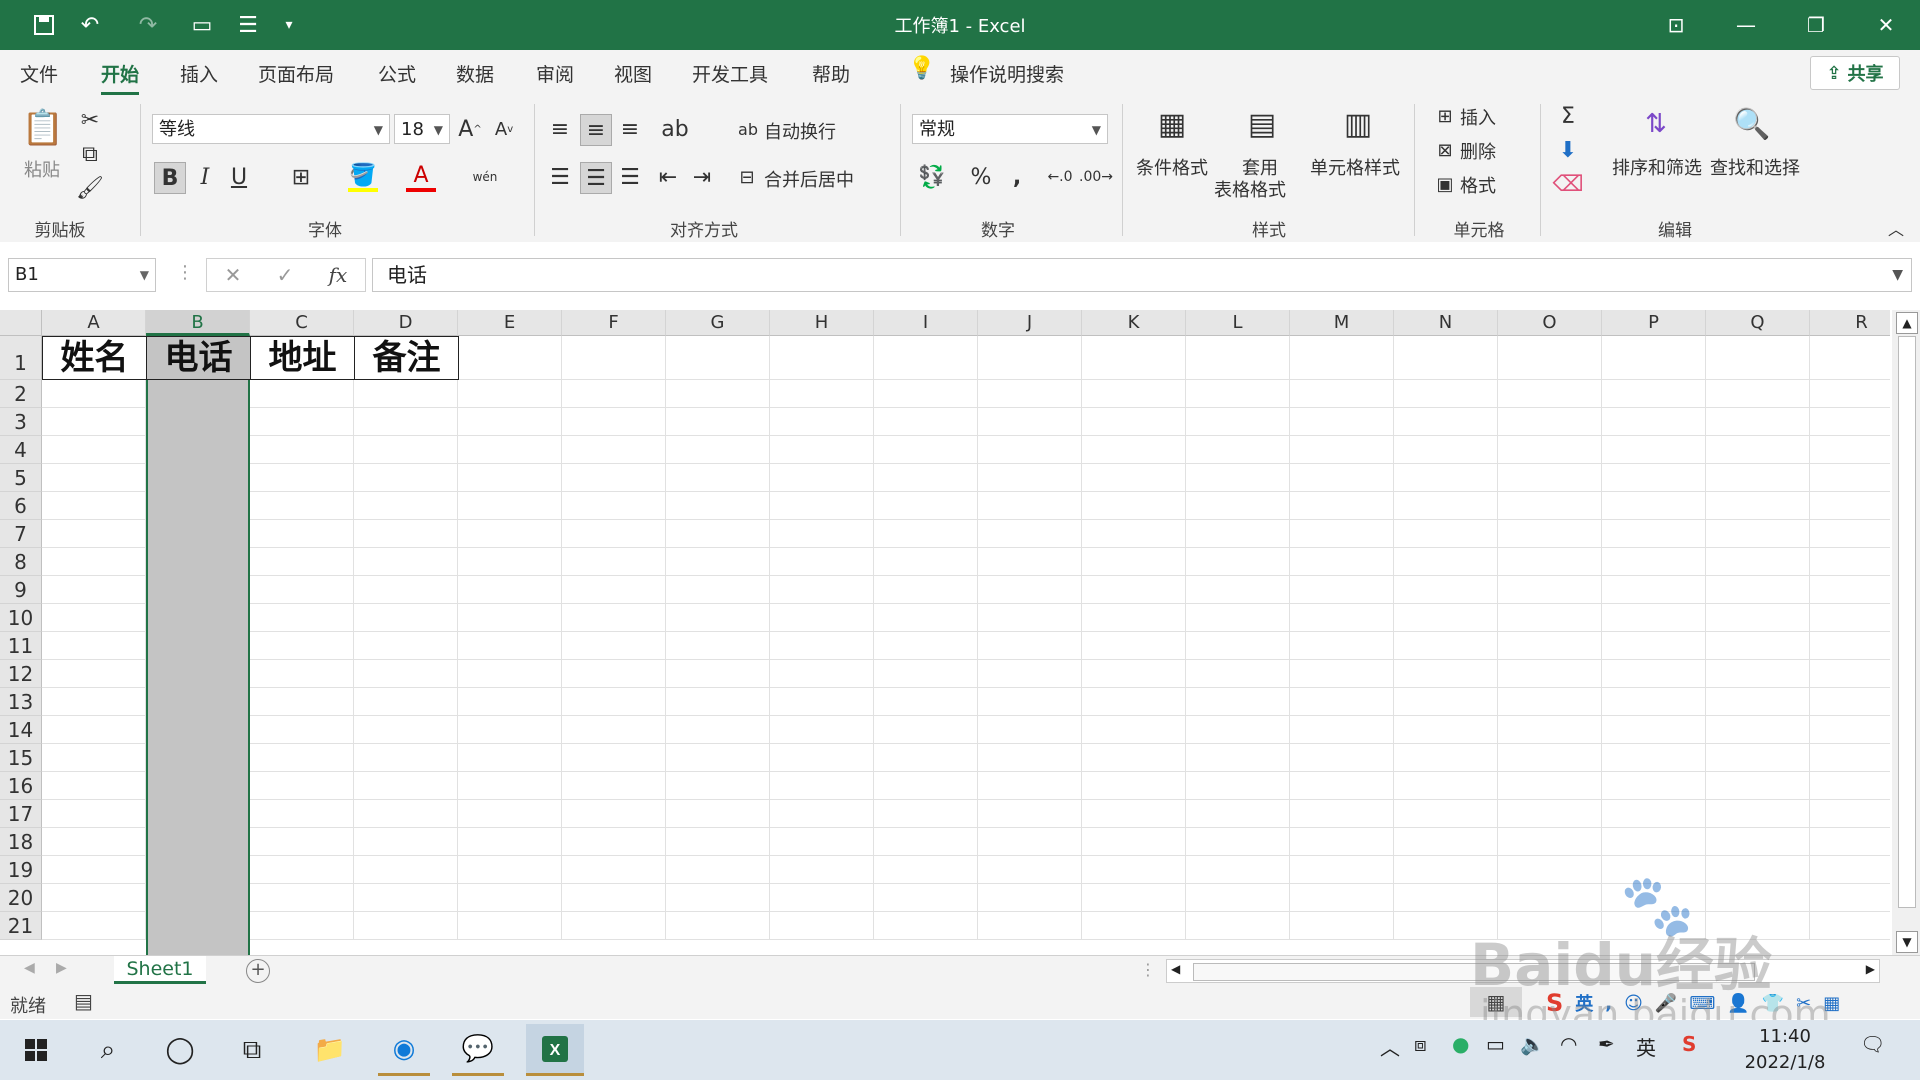  I want to click on cell-k19, so click(1134, 870).